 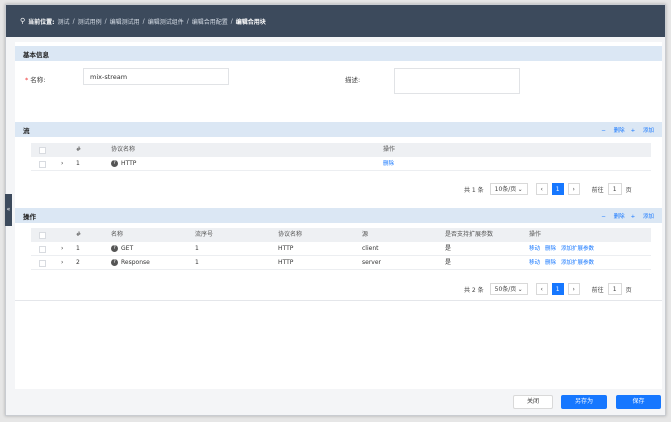 I want to click on section-title: 操作, so click(x=29, y=216).